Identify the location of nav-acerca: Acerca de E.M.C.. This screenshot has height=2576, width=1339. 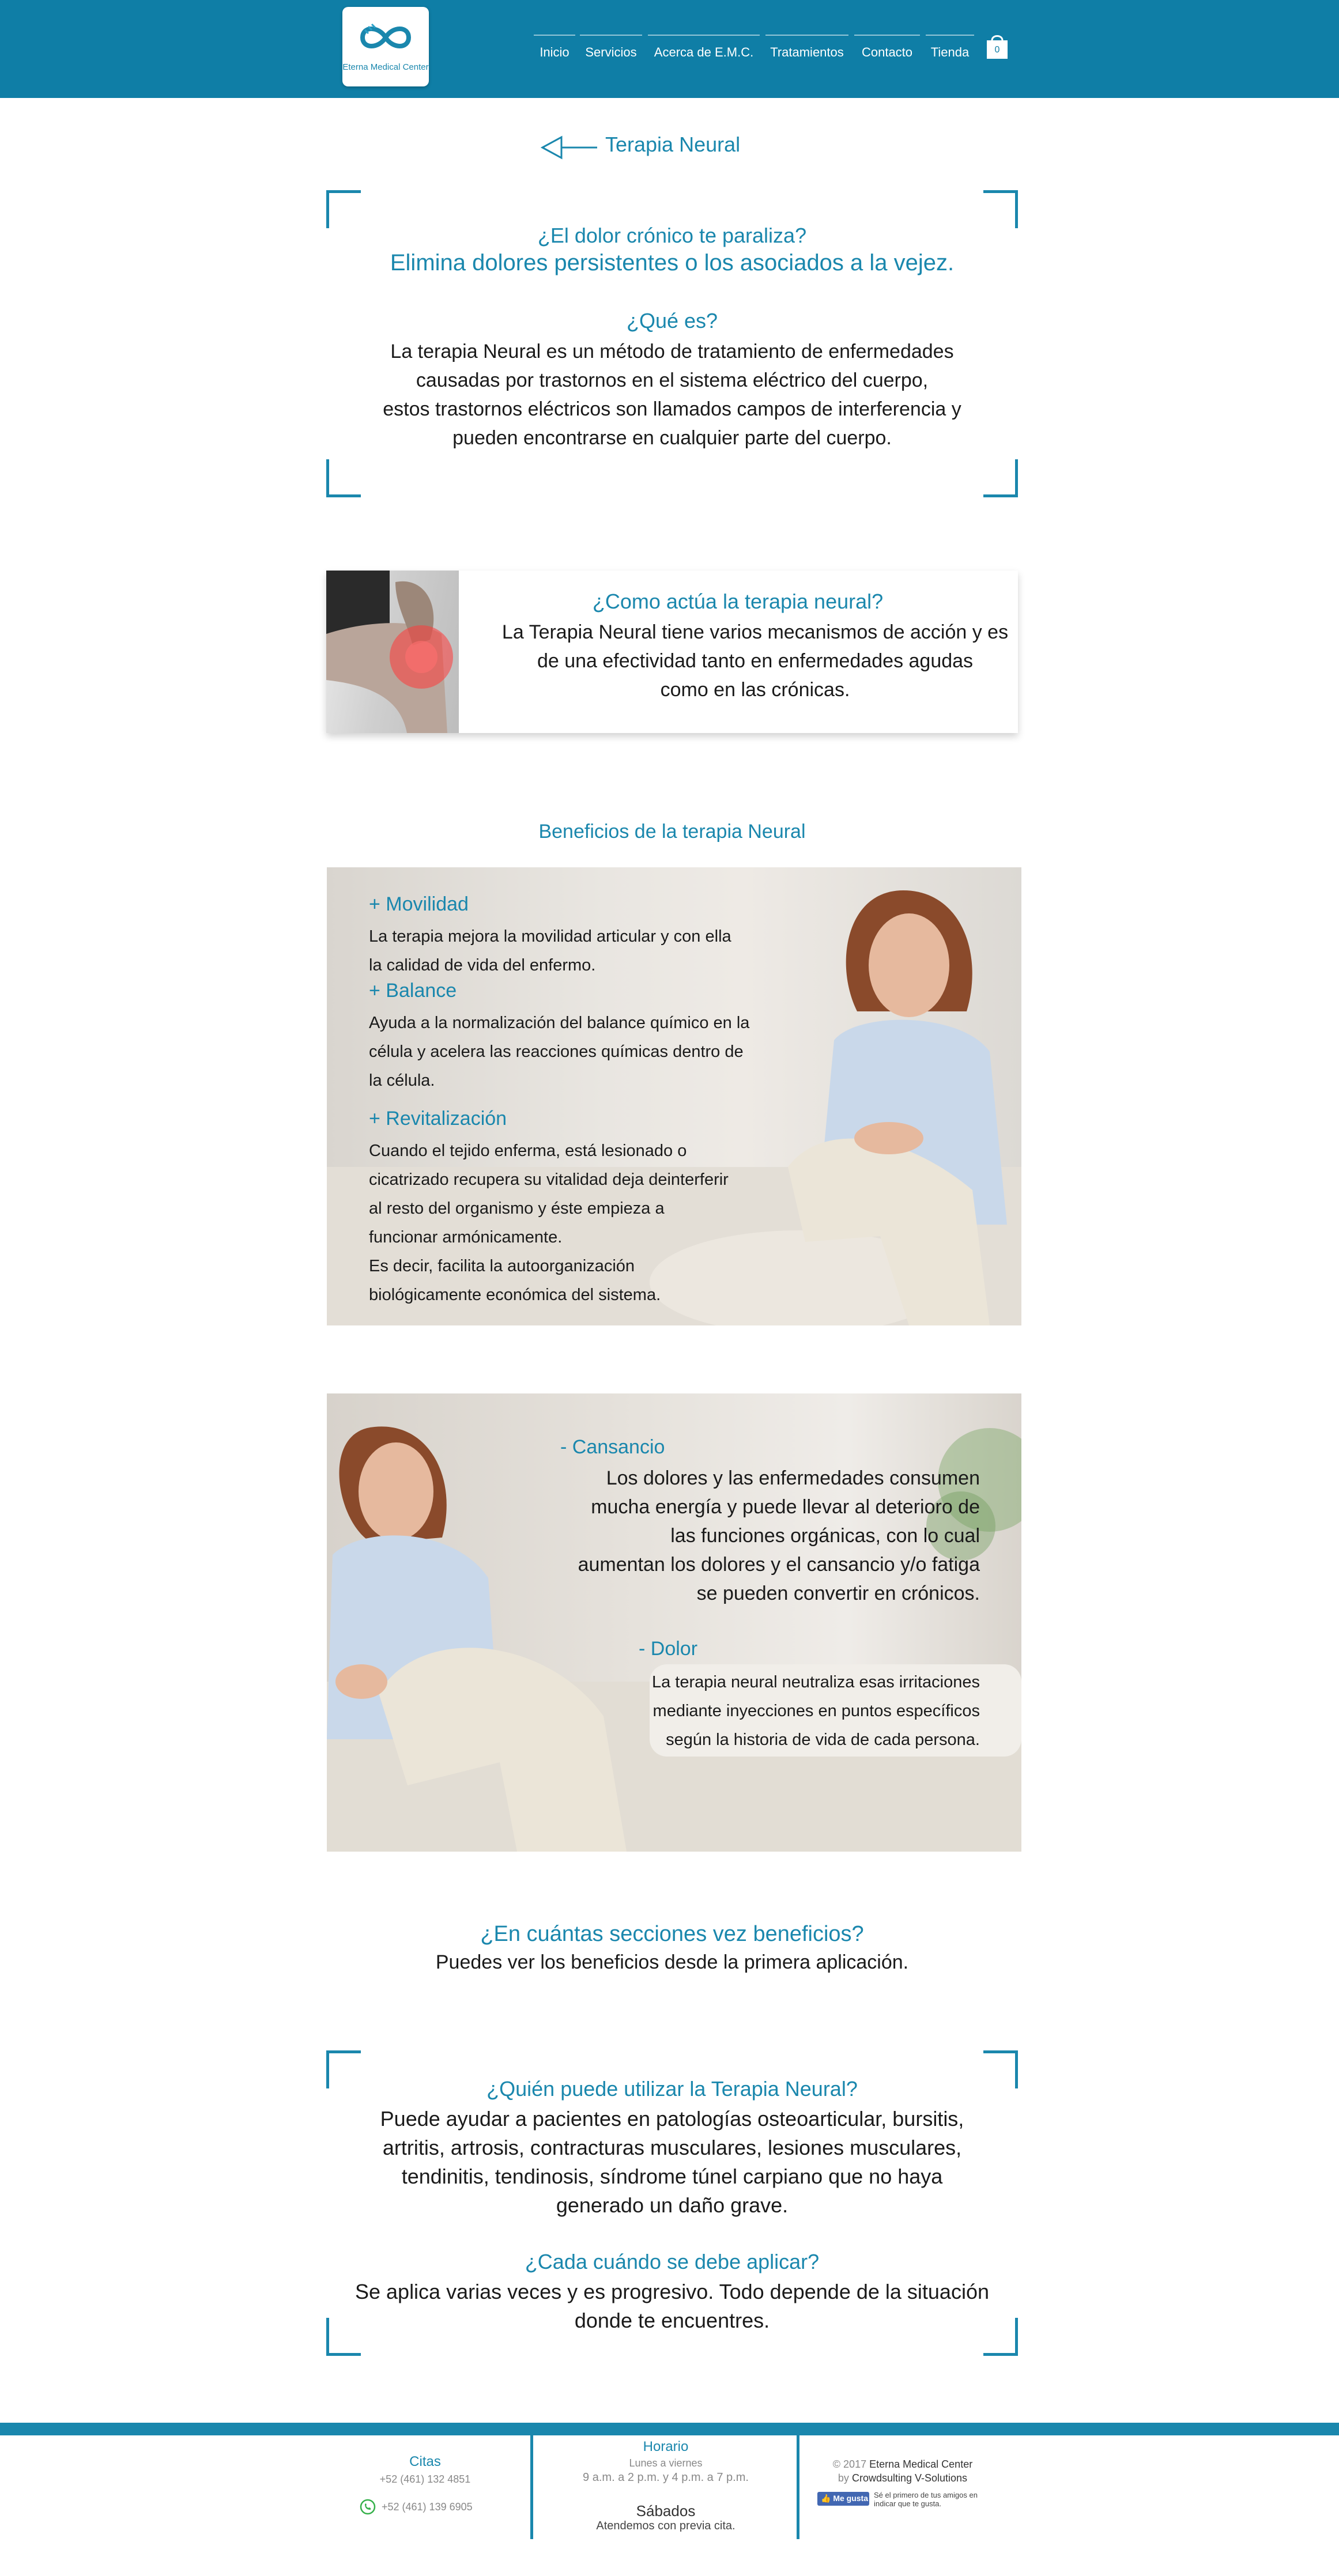
(704, 49).